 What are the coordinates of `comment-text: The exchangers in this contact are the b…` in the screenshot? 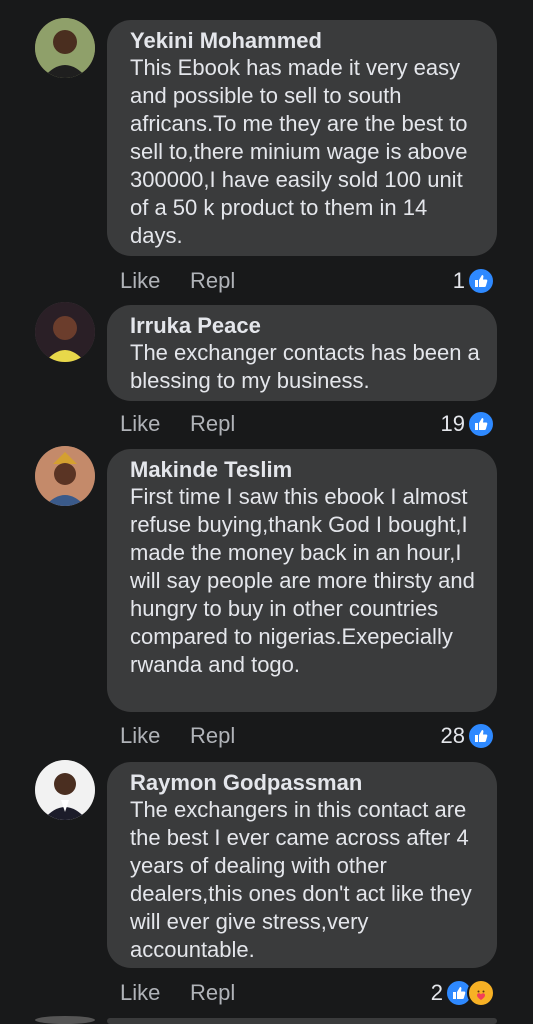 It's located at (301, 879).